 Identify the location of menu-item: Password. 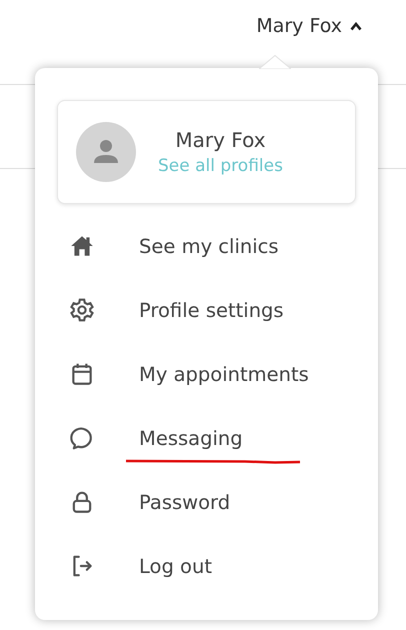
(206, 502).